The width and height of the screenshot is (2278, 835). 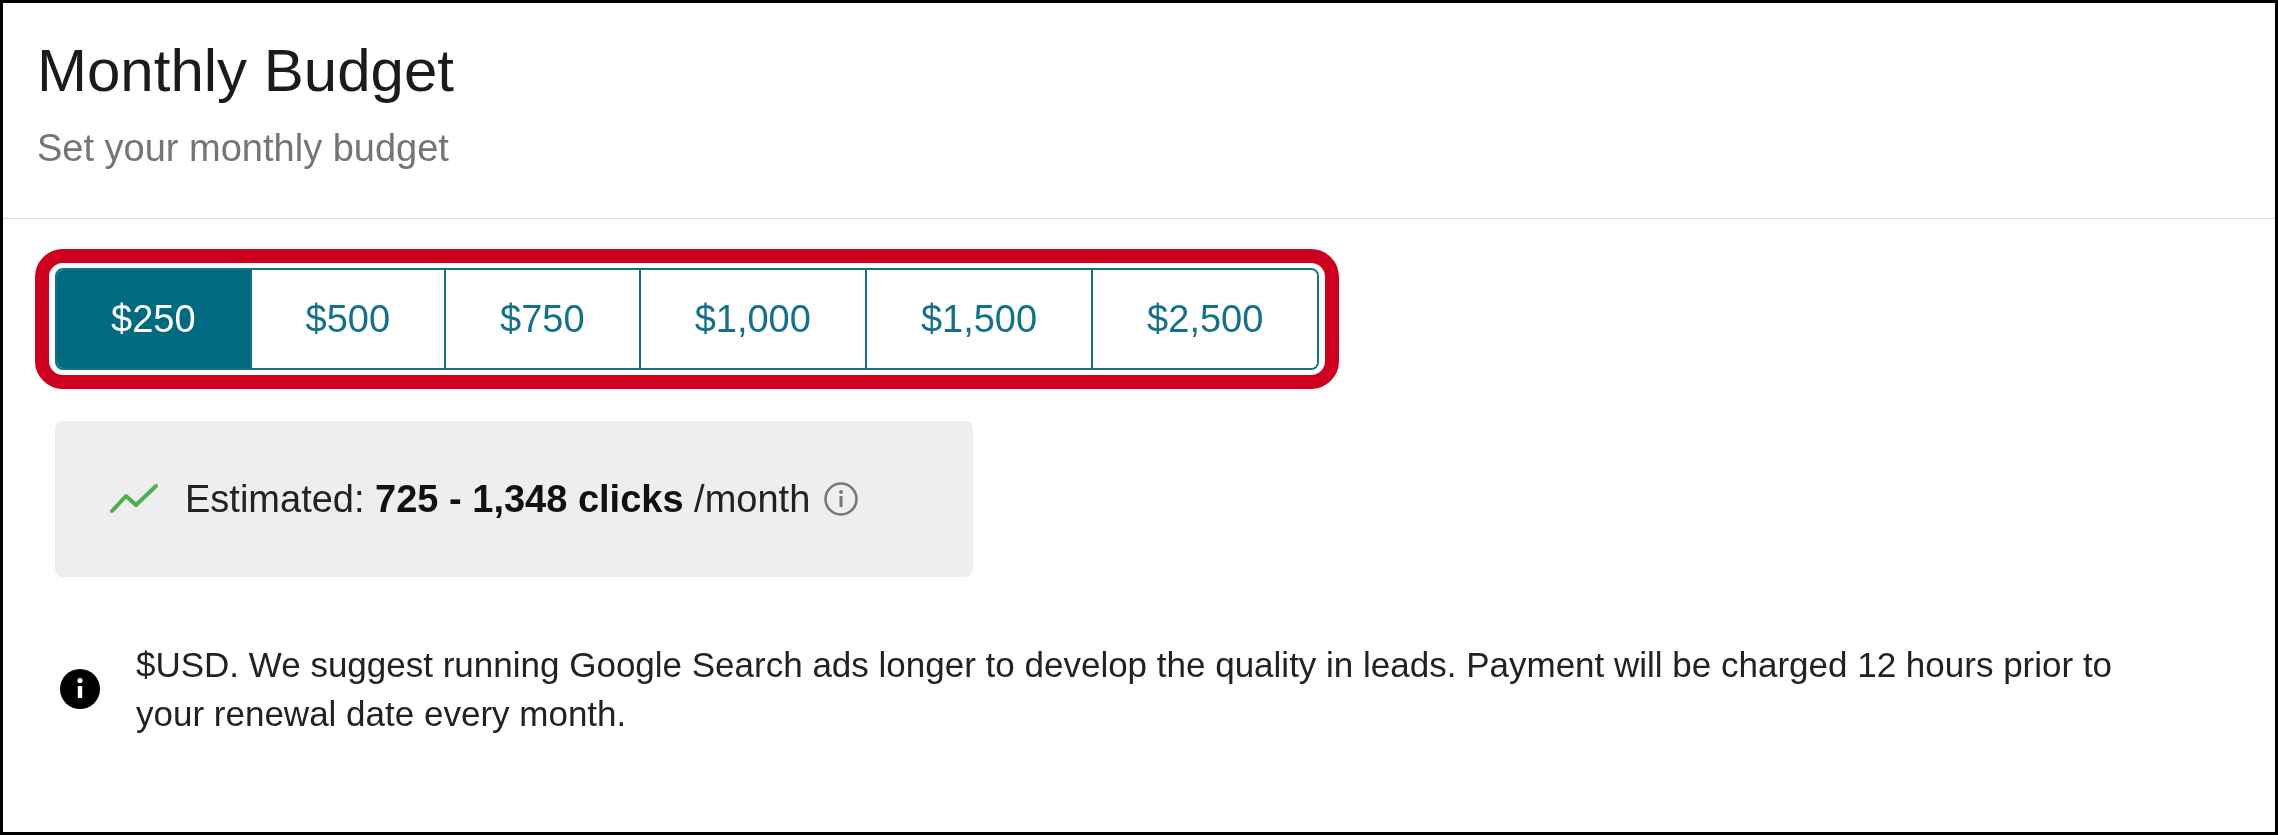 What do you see at coordinates (1125, 689) in the screenshot?
I see `note-text: $USD. We suggest running Google Search ads longer to develop the quality in leads. Payment will be charged 12 hours prior to your renewal date every month.` at bounding box center [1125, 689].